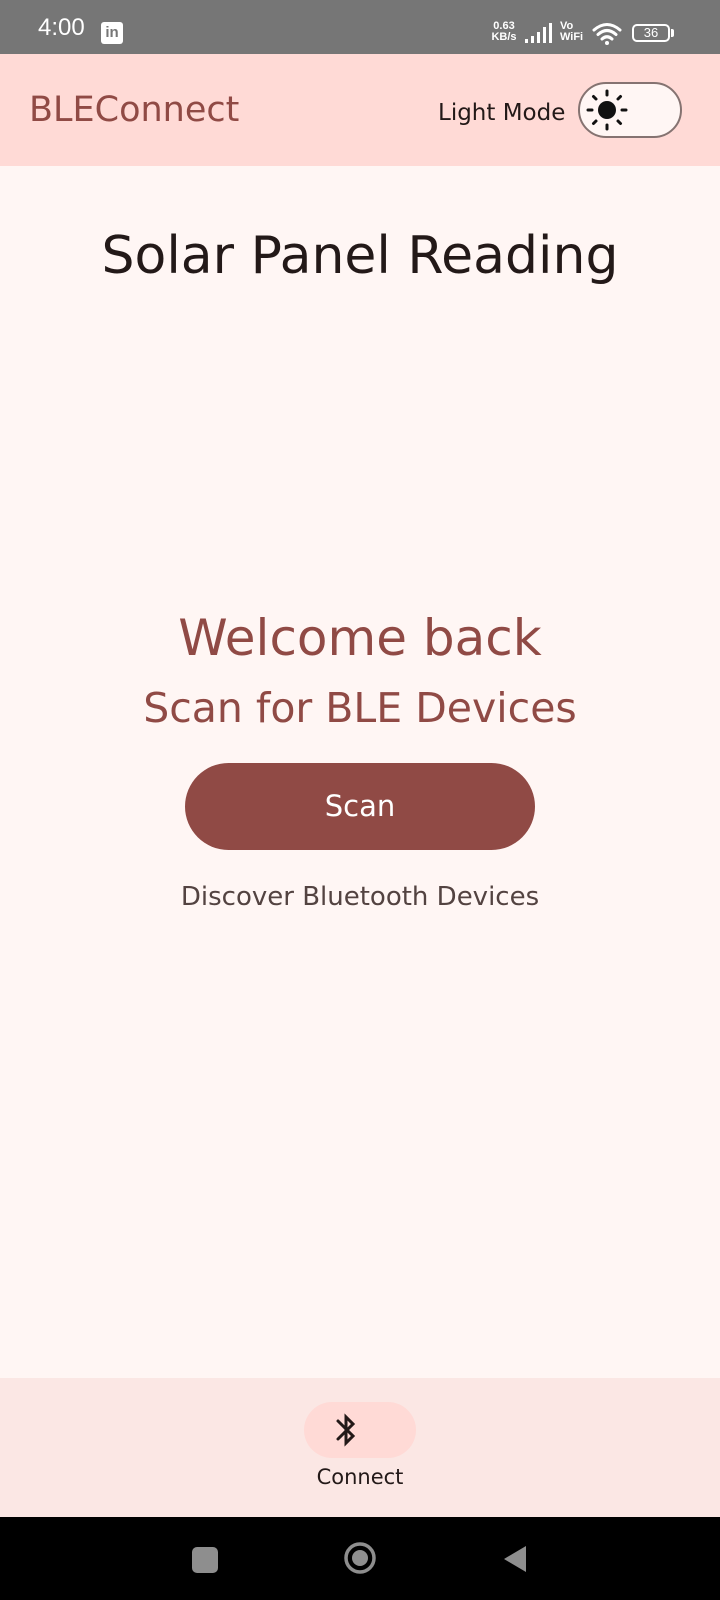  What do you see at coordinates (515, 1559) in the screenshot?
I see `back-button` at bounding box center [515, 1559].